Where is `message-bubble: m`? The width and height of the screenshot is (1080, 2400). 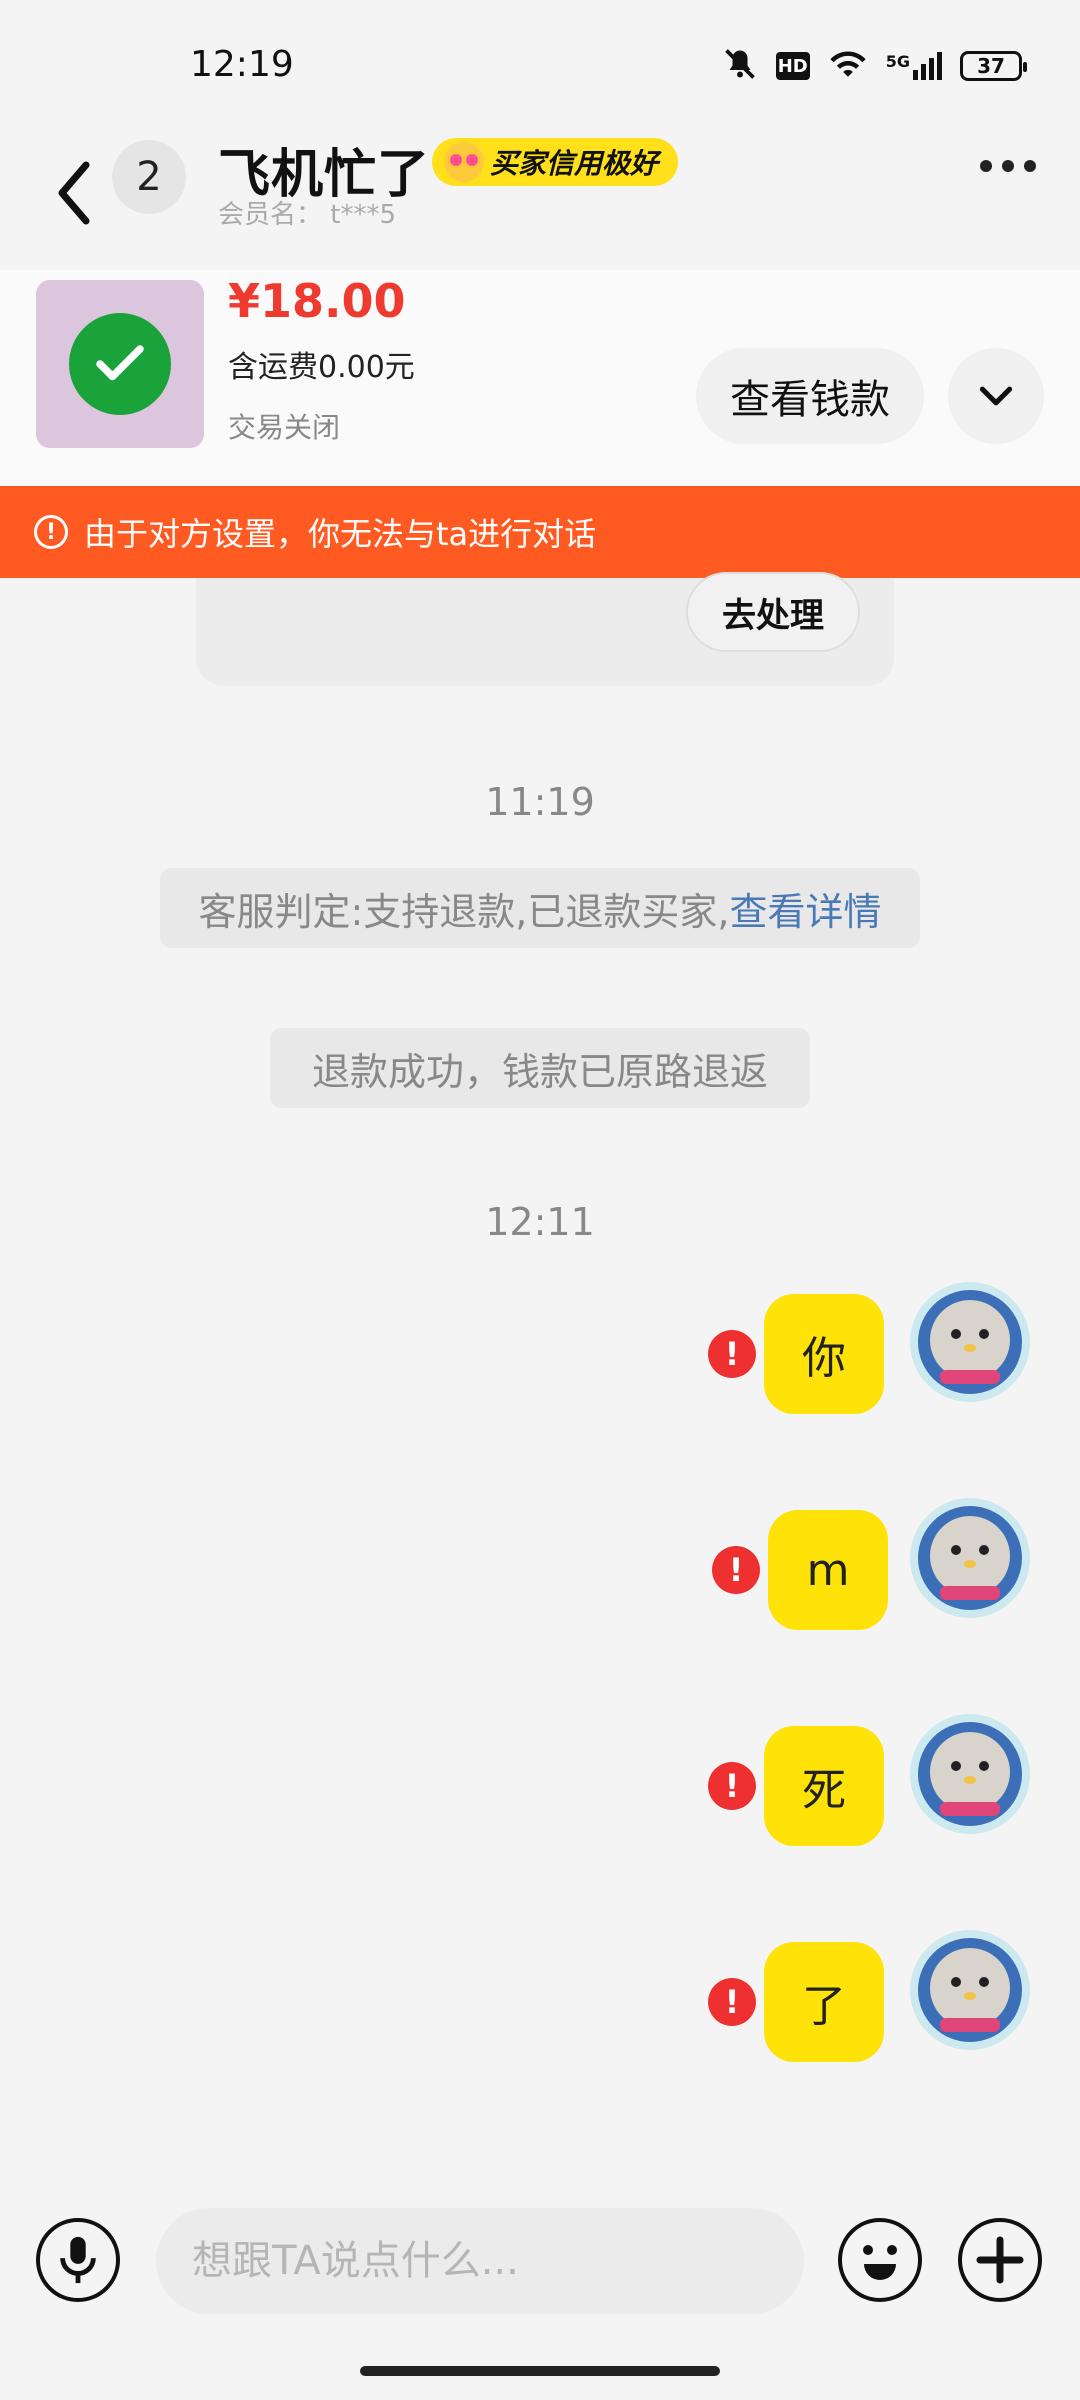
message-bubble: m is located at coordinates (828, 1570).